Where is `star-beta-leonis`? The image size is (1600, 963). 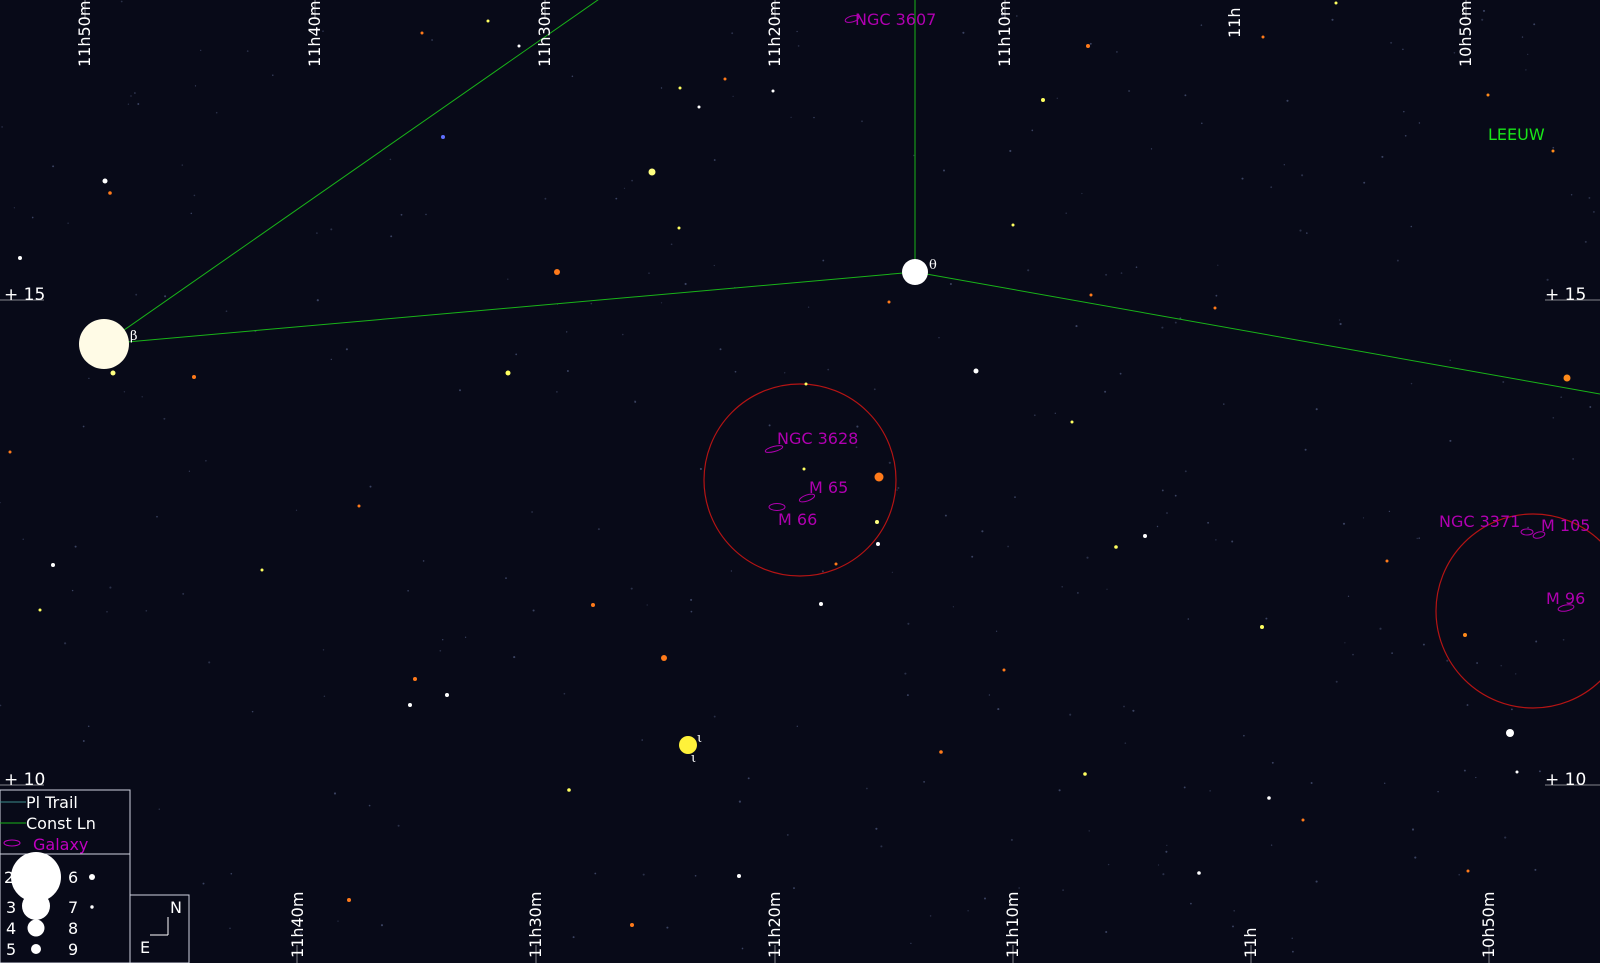 star-beta-leonis is located at coordinates (104, 344).